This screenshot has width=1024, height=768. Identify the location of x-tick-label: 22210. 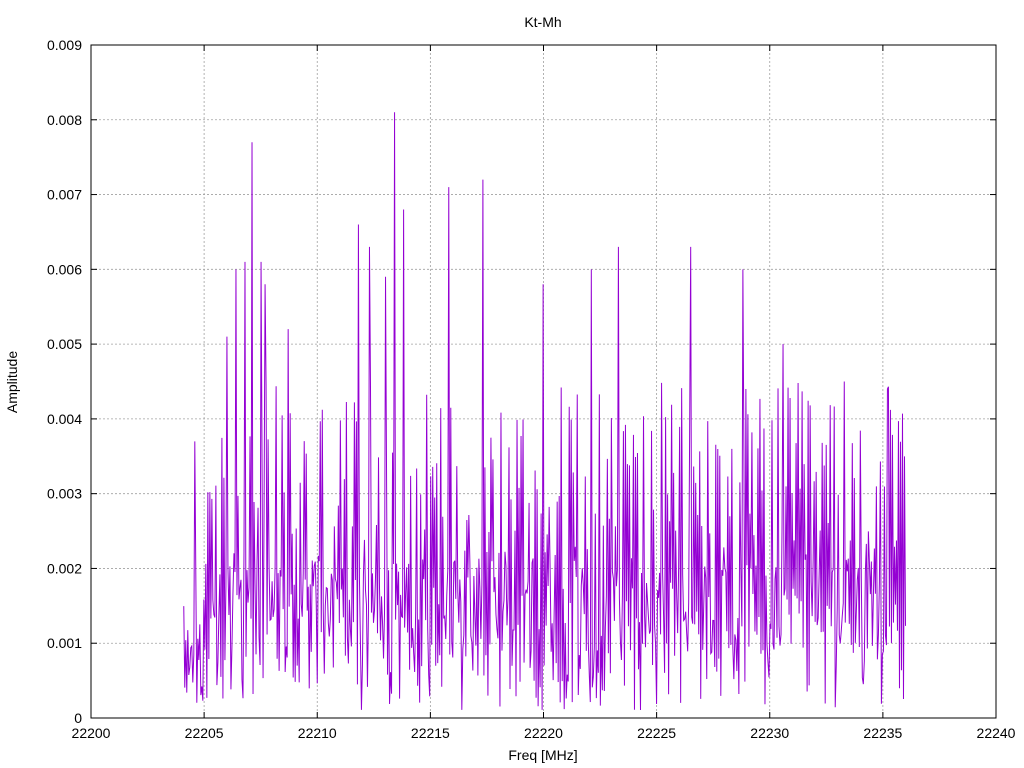
(317, 733).